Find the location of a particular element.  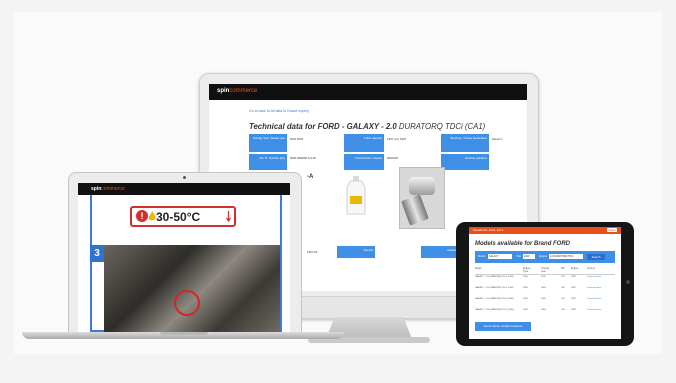

spec-label: Number cylinders is located at coordinates (465, 162).